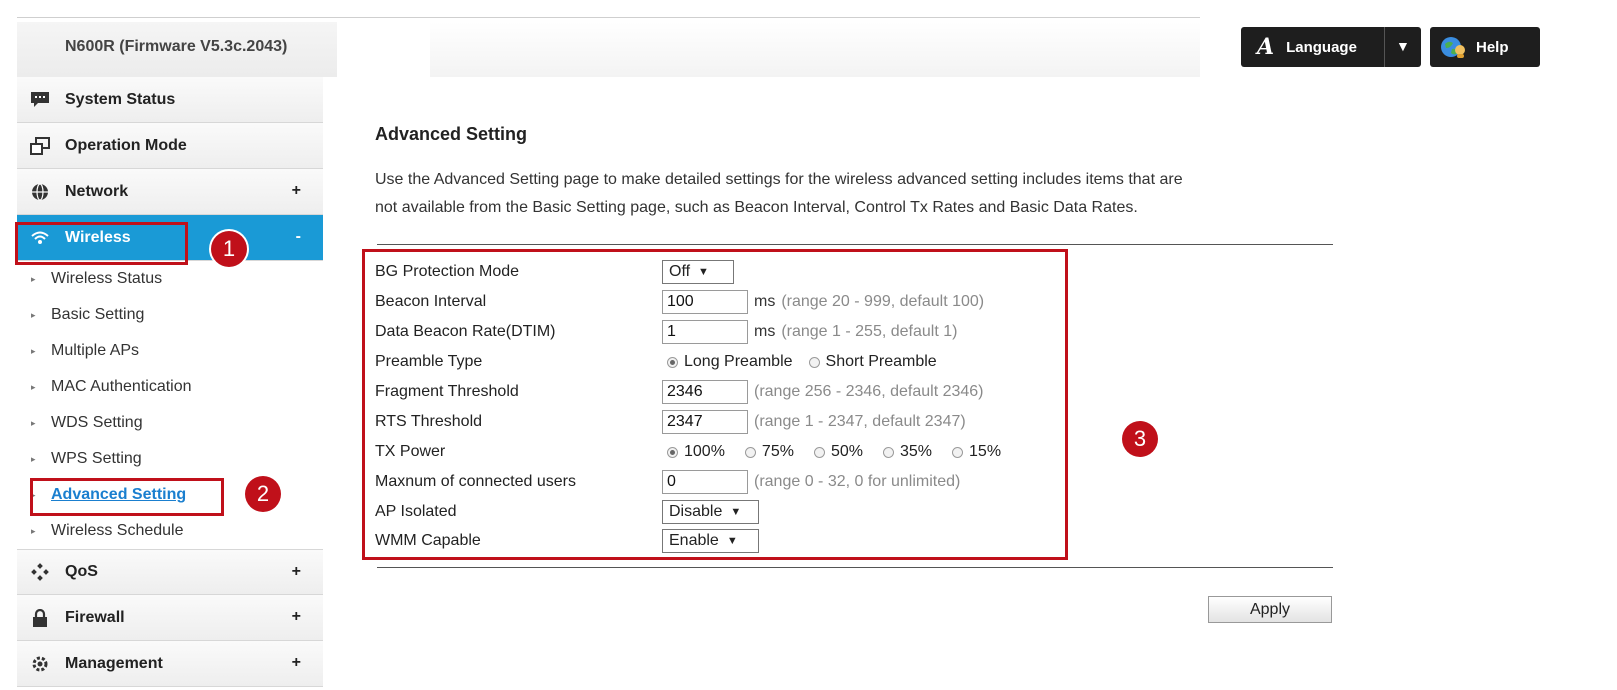  I want to click on preamble-label: Preamble Type, so click(429, 361).